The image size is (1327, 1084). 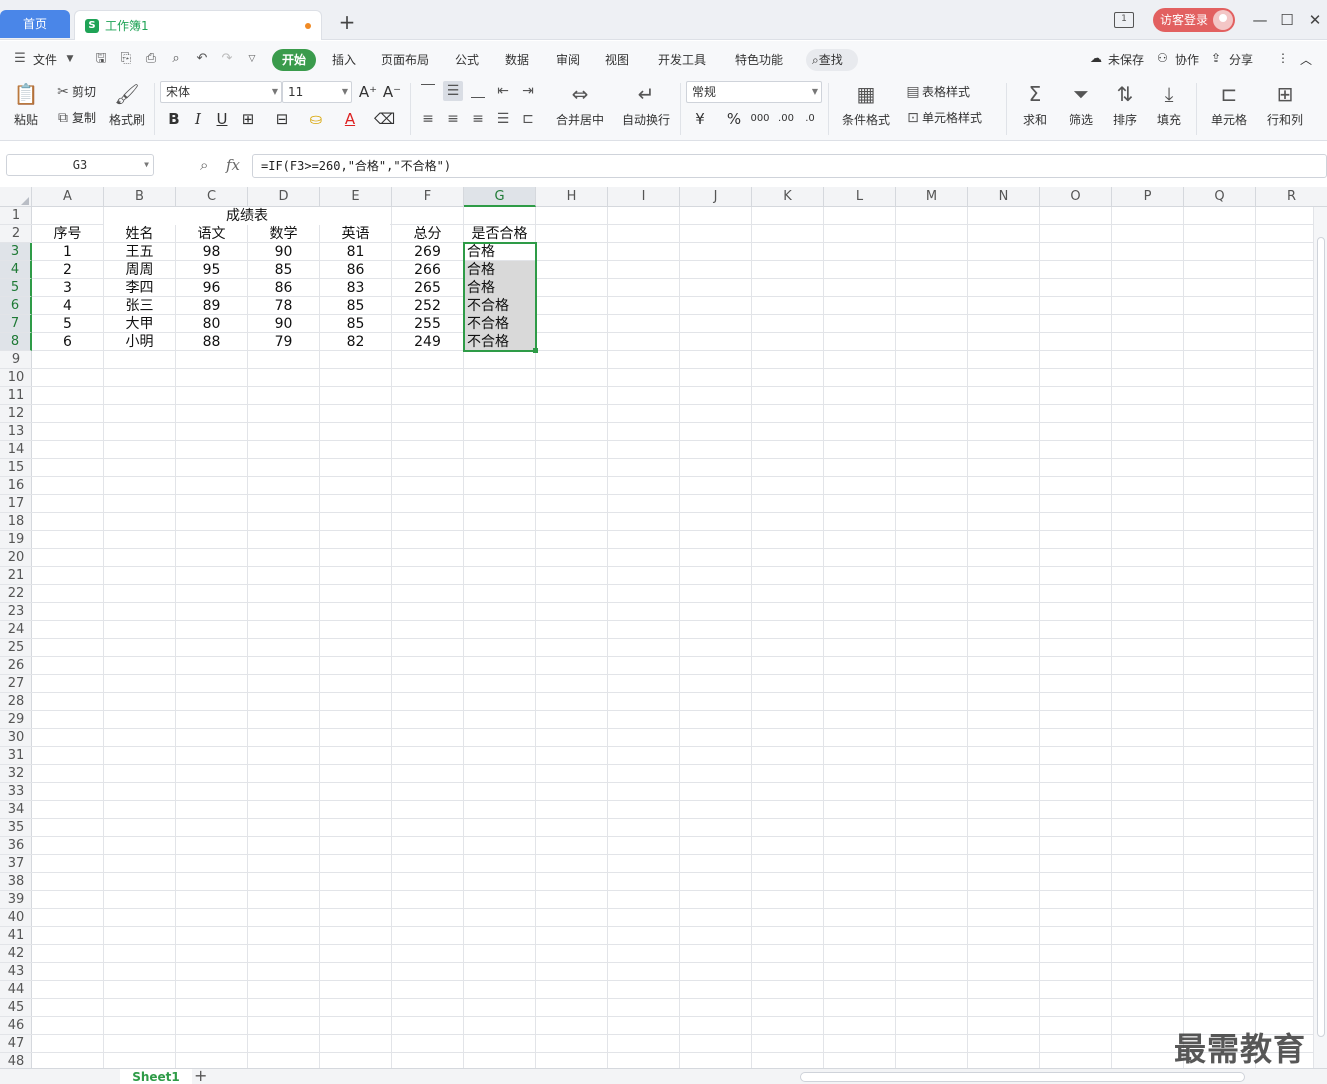 I want to click on filter-button: ⏷ 筛选, so click(x=1081, y=104).